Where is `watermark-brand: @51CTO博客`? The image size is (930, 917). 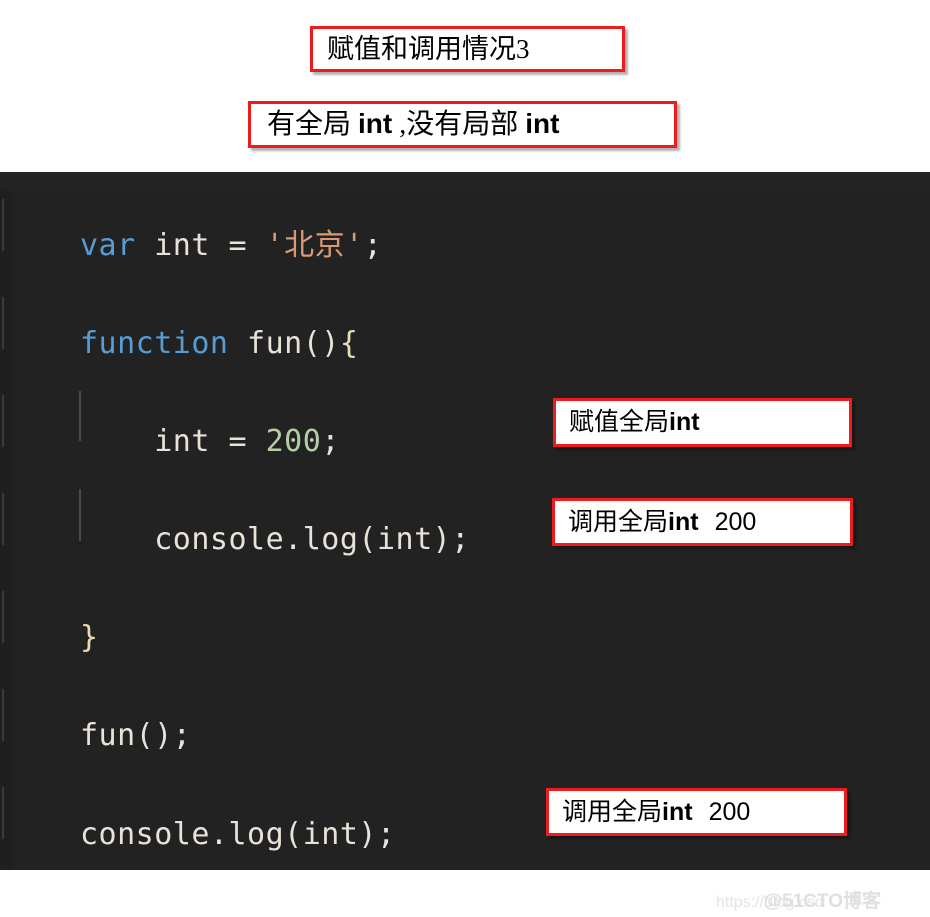
watermark-brand: @51CTO博客 is located at coordinates (822, 901).